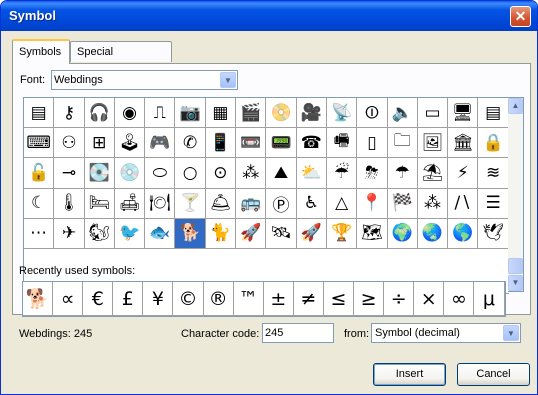 This screenshot has height=395, width=538. Describe the element at coordinates (409, 374) in the screenshot. I see `insert-button: Insert` at that location.